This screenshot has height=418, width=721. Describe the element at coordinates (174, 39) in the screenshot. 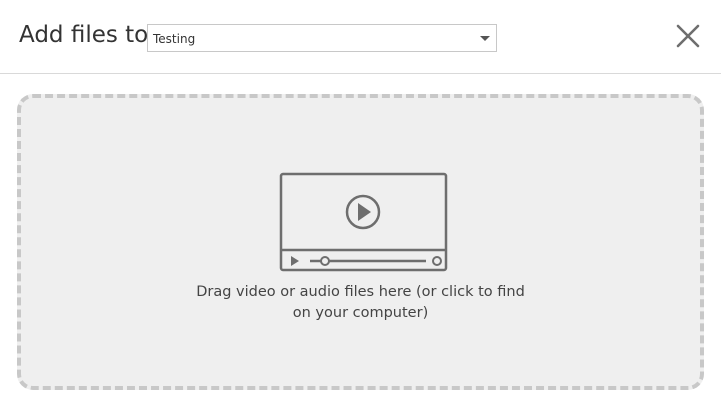

I see `destination-select-value: Testing` at that location.